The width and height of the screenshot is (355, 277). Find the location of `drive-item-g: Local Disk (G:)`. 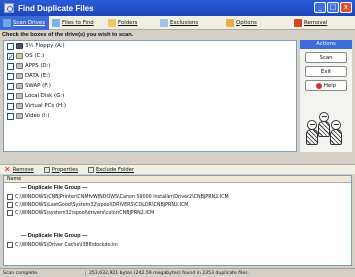

drive-item-g: Local Disk (G:) is located at coordinates (150, 96).